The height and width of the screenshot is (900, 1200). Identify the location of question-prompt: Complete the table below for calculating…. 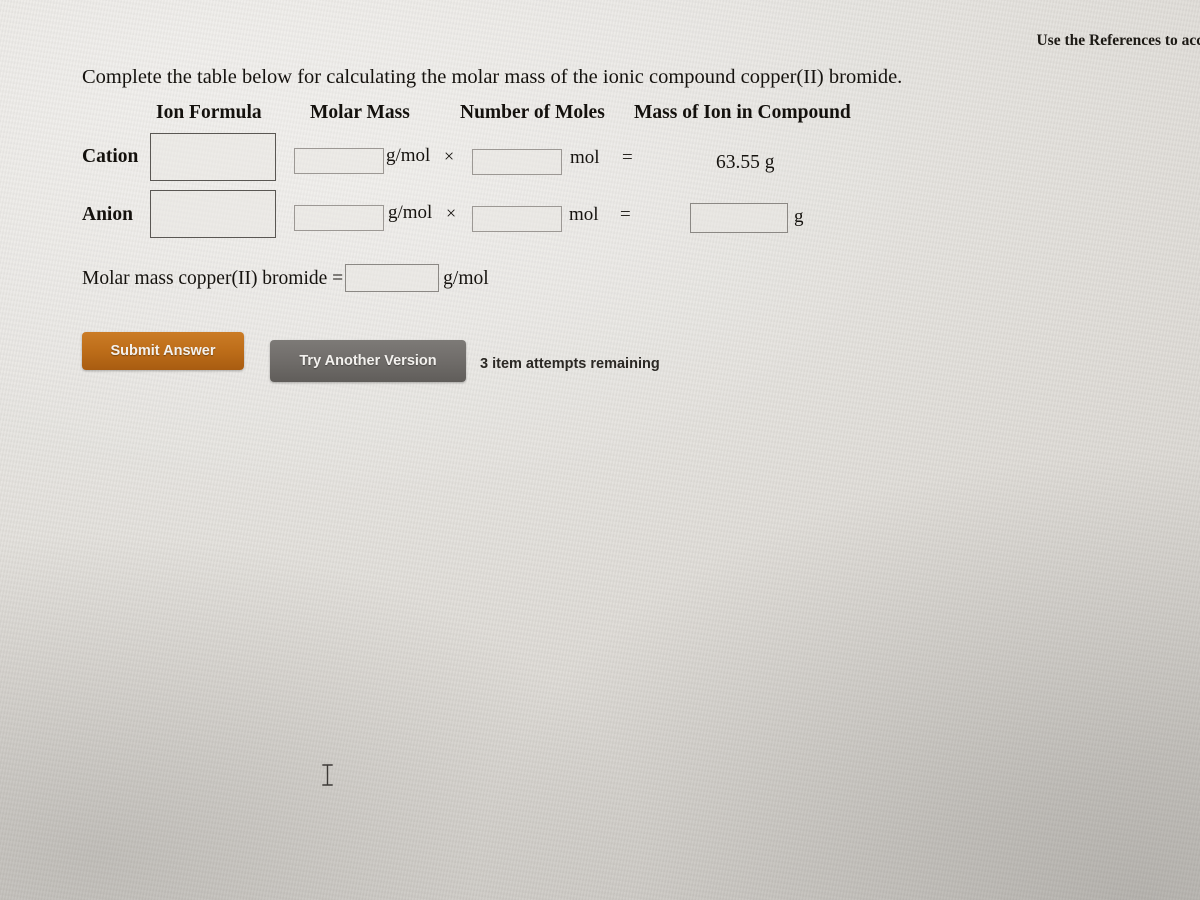
(492, 77).